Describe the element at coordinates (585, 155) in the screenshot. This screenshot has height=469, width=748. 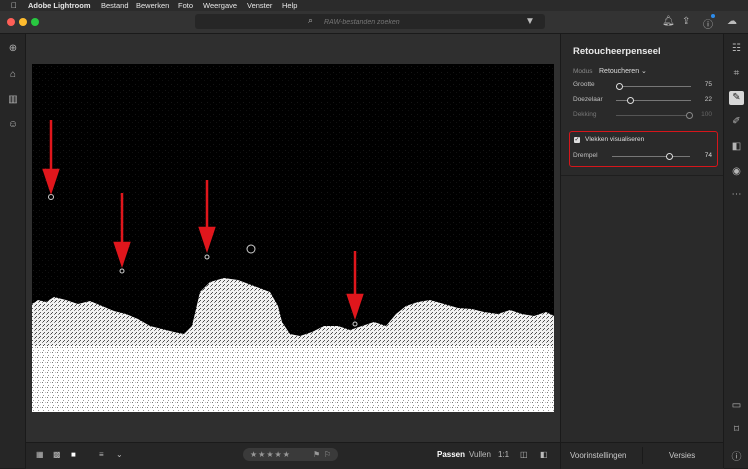
I see `threshold-label: Drempel` at that location.